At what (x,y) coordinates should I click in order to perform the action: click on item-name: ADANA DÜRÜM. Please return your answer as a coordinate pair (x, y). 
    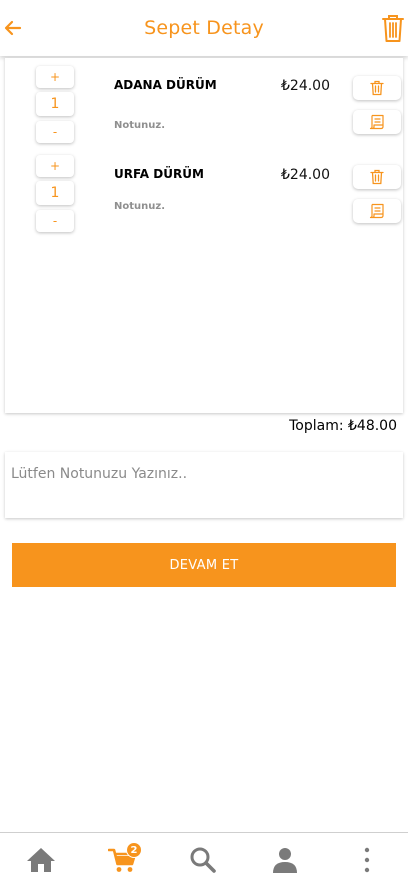
    Looking at the image, I should click on (165, 85).